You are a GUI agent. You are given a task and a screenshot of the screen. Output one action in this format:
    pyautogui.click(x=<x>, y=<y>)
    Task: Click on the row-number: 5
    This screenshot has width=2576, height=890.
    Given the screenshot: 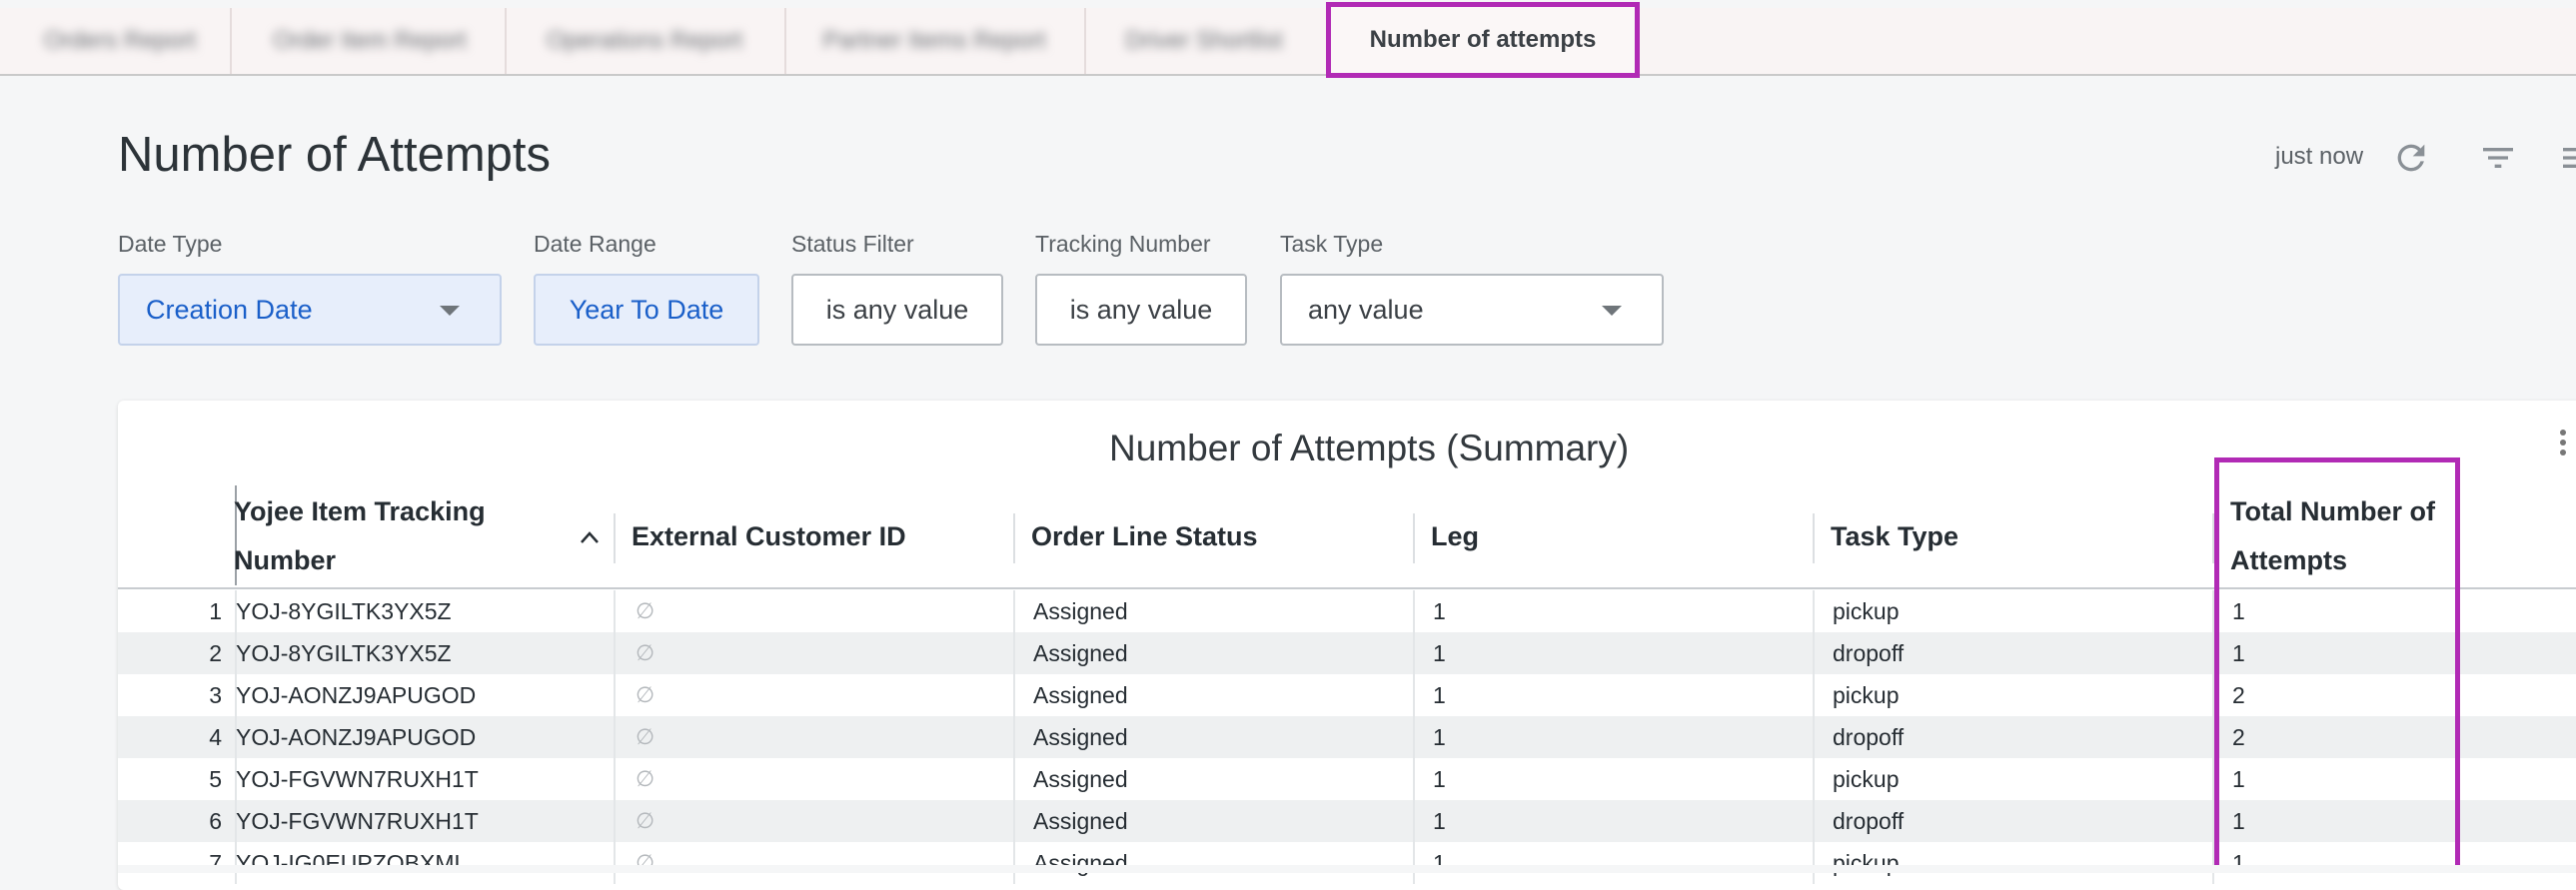 What is the action you would take?
    pyautogui.click(x=215, y=779)
    